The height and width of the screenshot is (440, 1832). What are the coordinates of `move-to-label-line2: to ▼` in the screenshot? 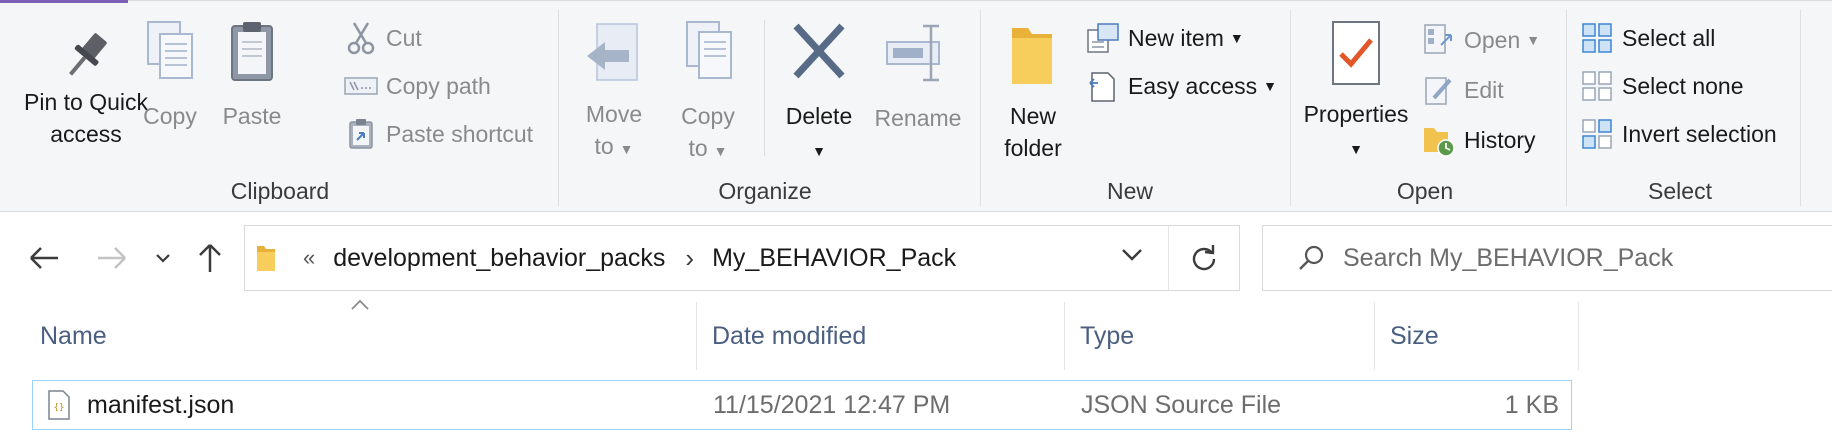 It's located at (614, 147).